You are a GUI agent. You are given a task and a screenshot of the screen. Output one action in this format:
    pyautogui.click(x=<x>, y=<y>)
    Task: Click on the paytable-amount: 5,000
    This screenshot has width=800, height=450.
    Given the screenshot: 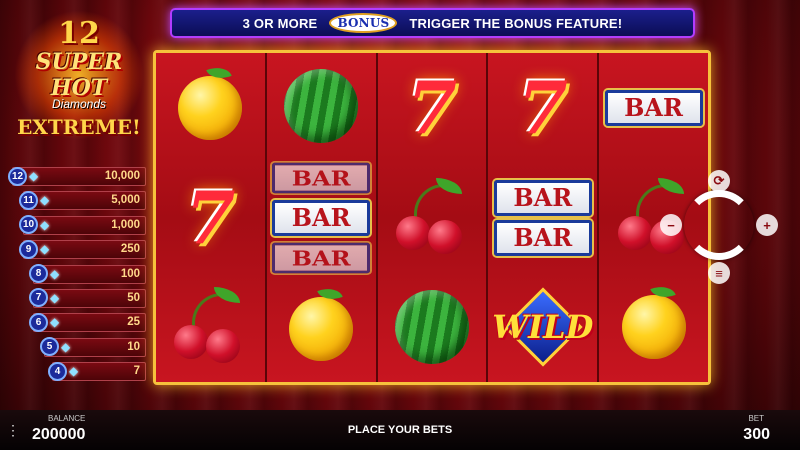 What is the action you would take?
    pyautogui.click(x=125, y=200)
    